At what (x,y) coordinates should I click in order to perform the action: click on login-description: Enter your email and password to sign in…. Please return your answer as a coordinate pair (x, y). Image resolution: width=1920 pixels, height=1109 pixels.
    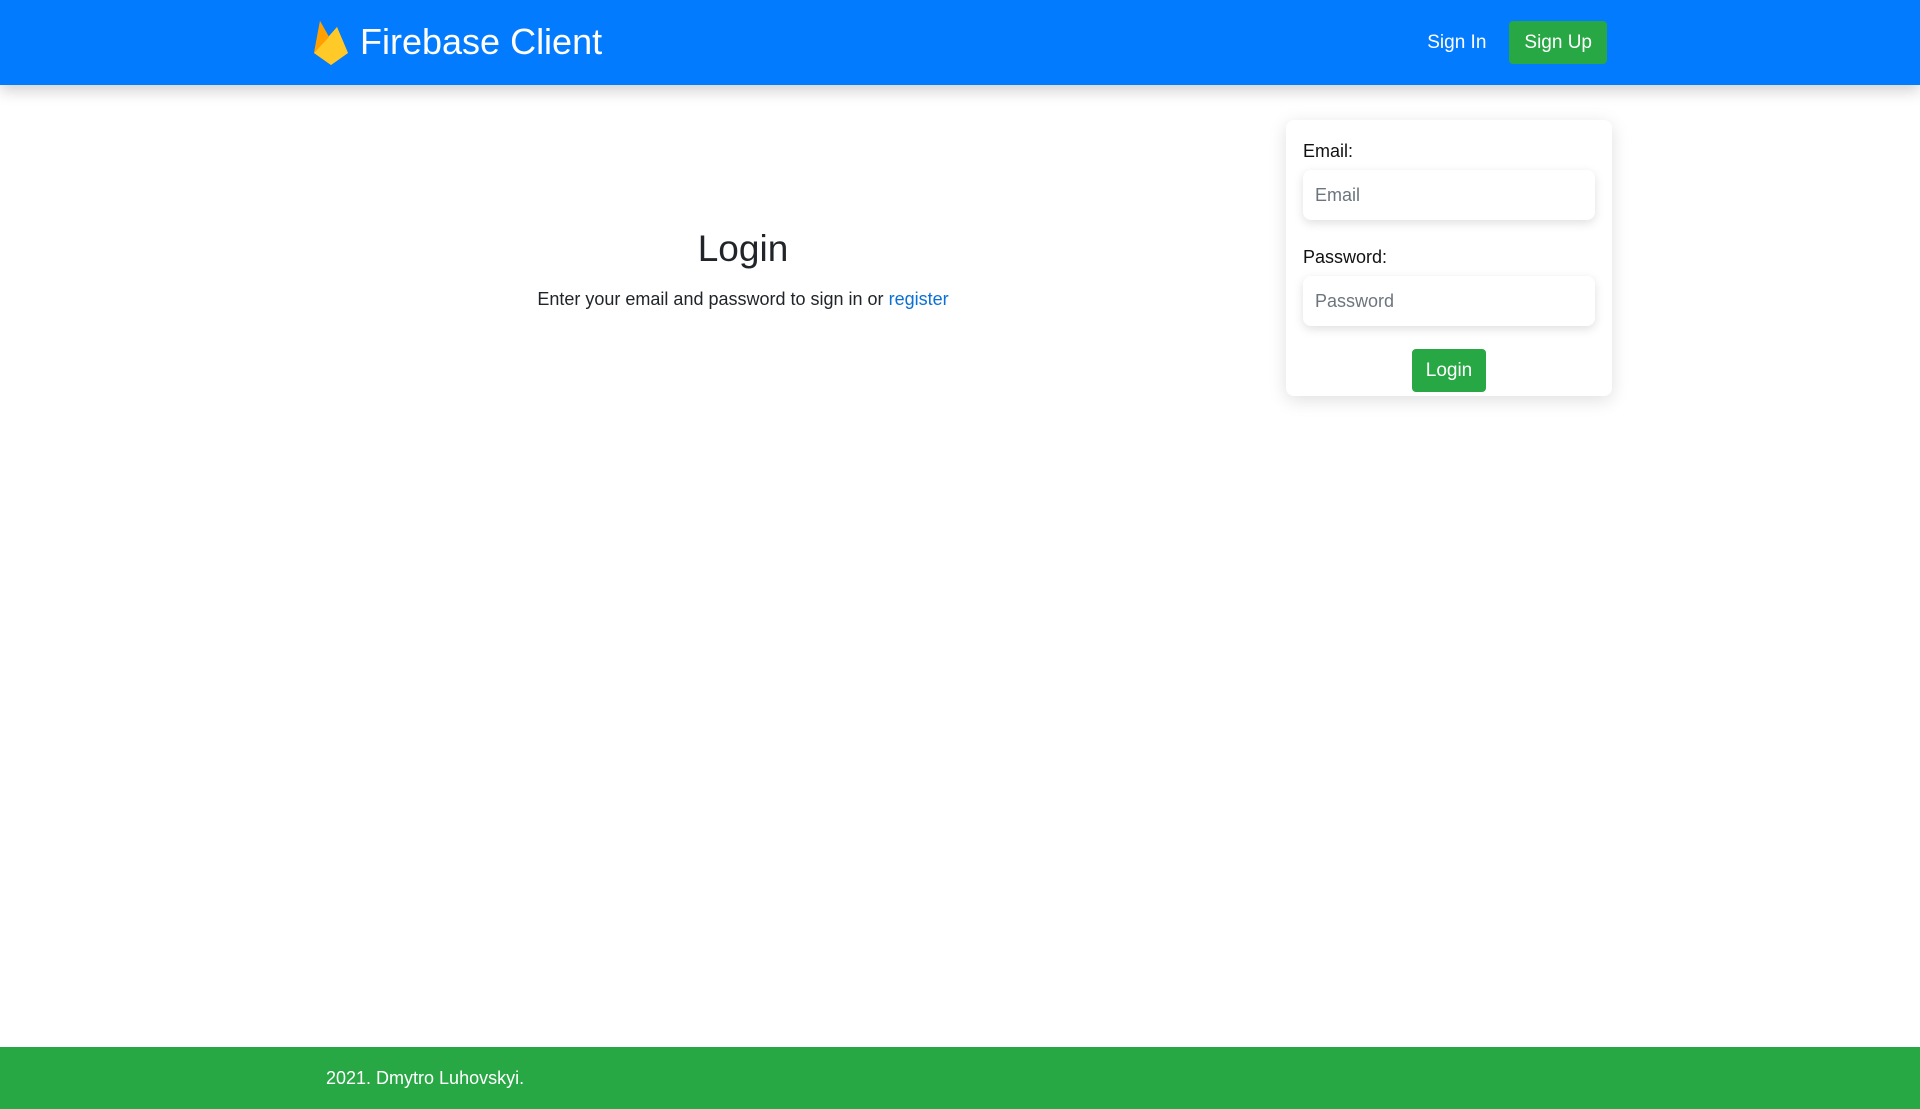
    Looking at the image, I should click on (743, 299).